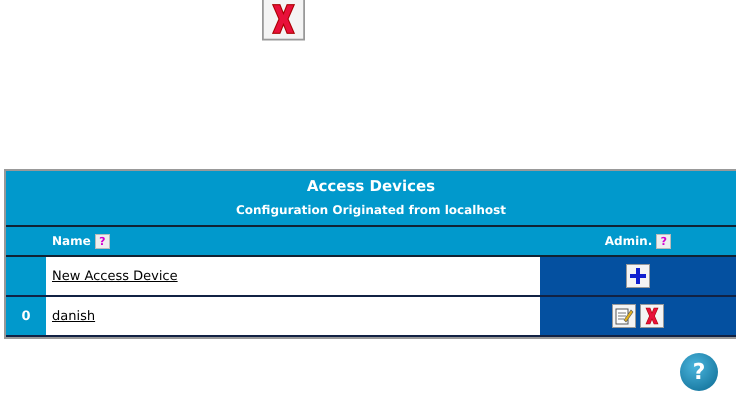 Image resolution: width=736 pixels, height=415 pixels. What do you see at coordinates (624, 316) in the screenshot?
I see `edit-icon` at bounding box center [624, 316].